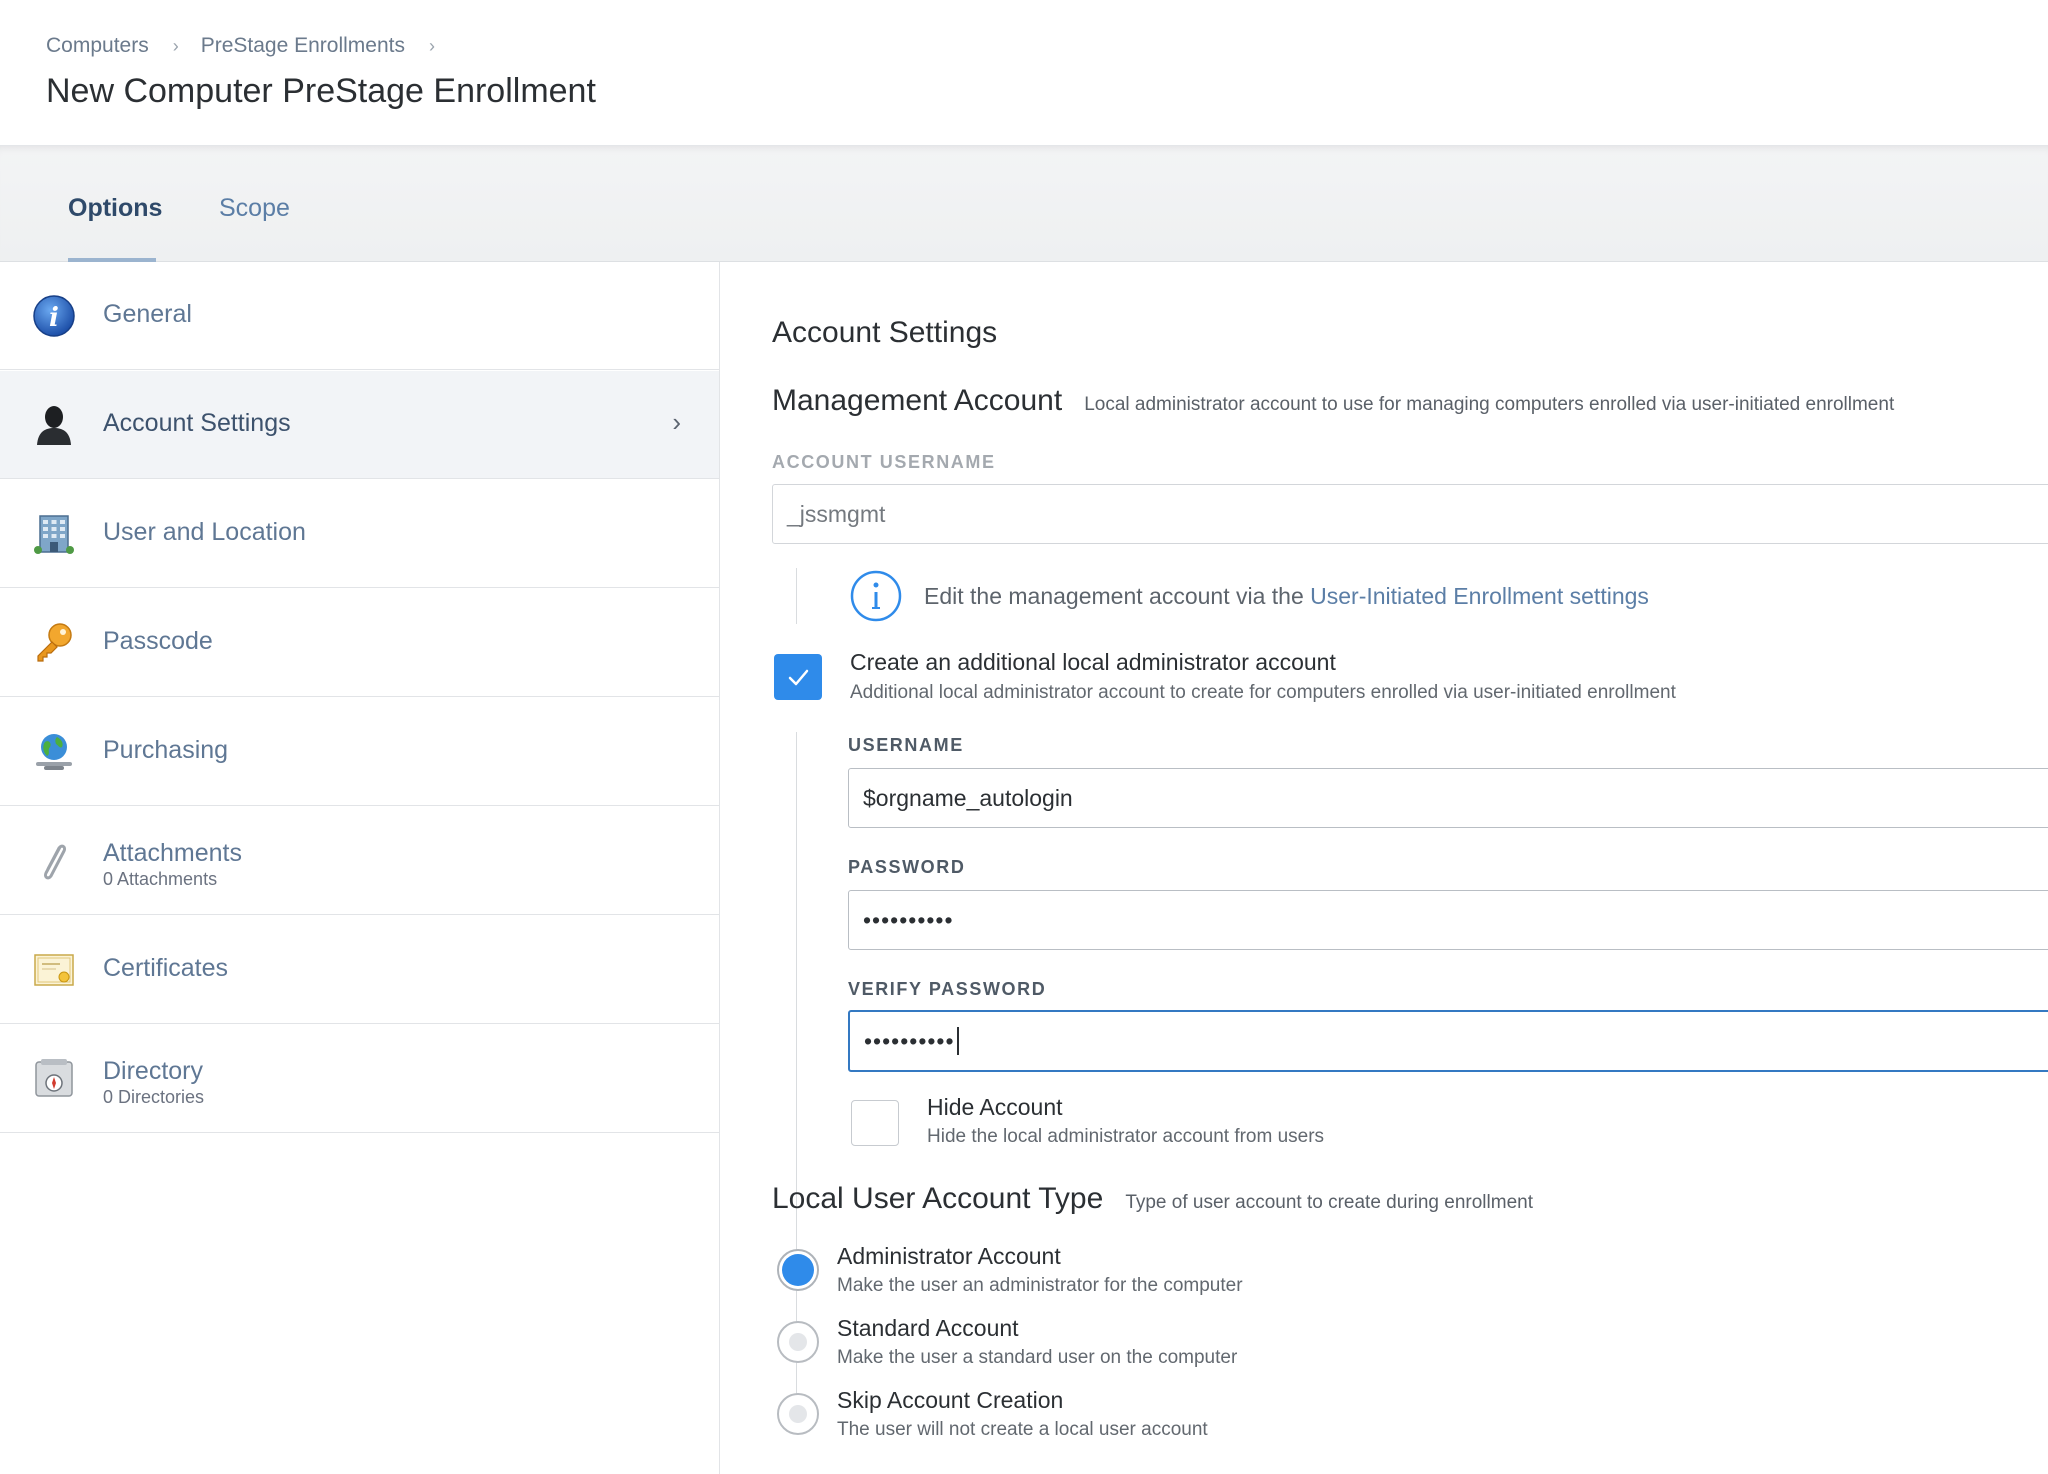 This screenshot has width=2048, height=1474. What do you see at coordinates (97, 46) in the screenshot?
I see `breadcrumb-computers: Computers` at bounding box center [97, 46].